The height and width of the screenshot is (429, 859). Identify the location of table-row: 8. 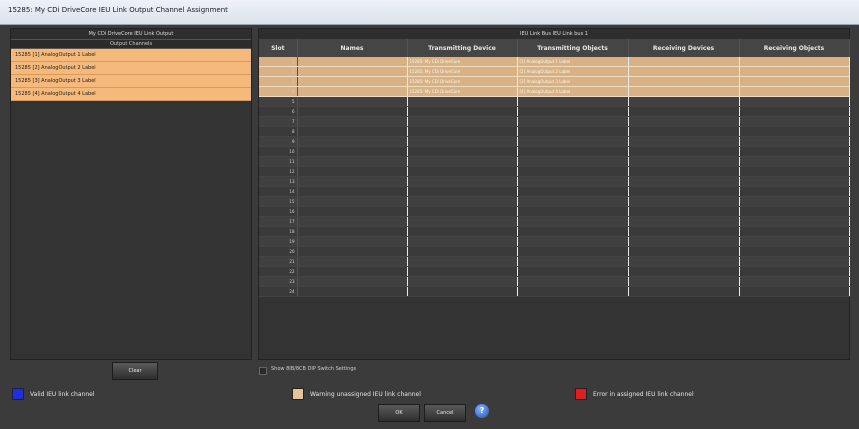
(554, 131).